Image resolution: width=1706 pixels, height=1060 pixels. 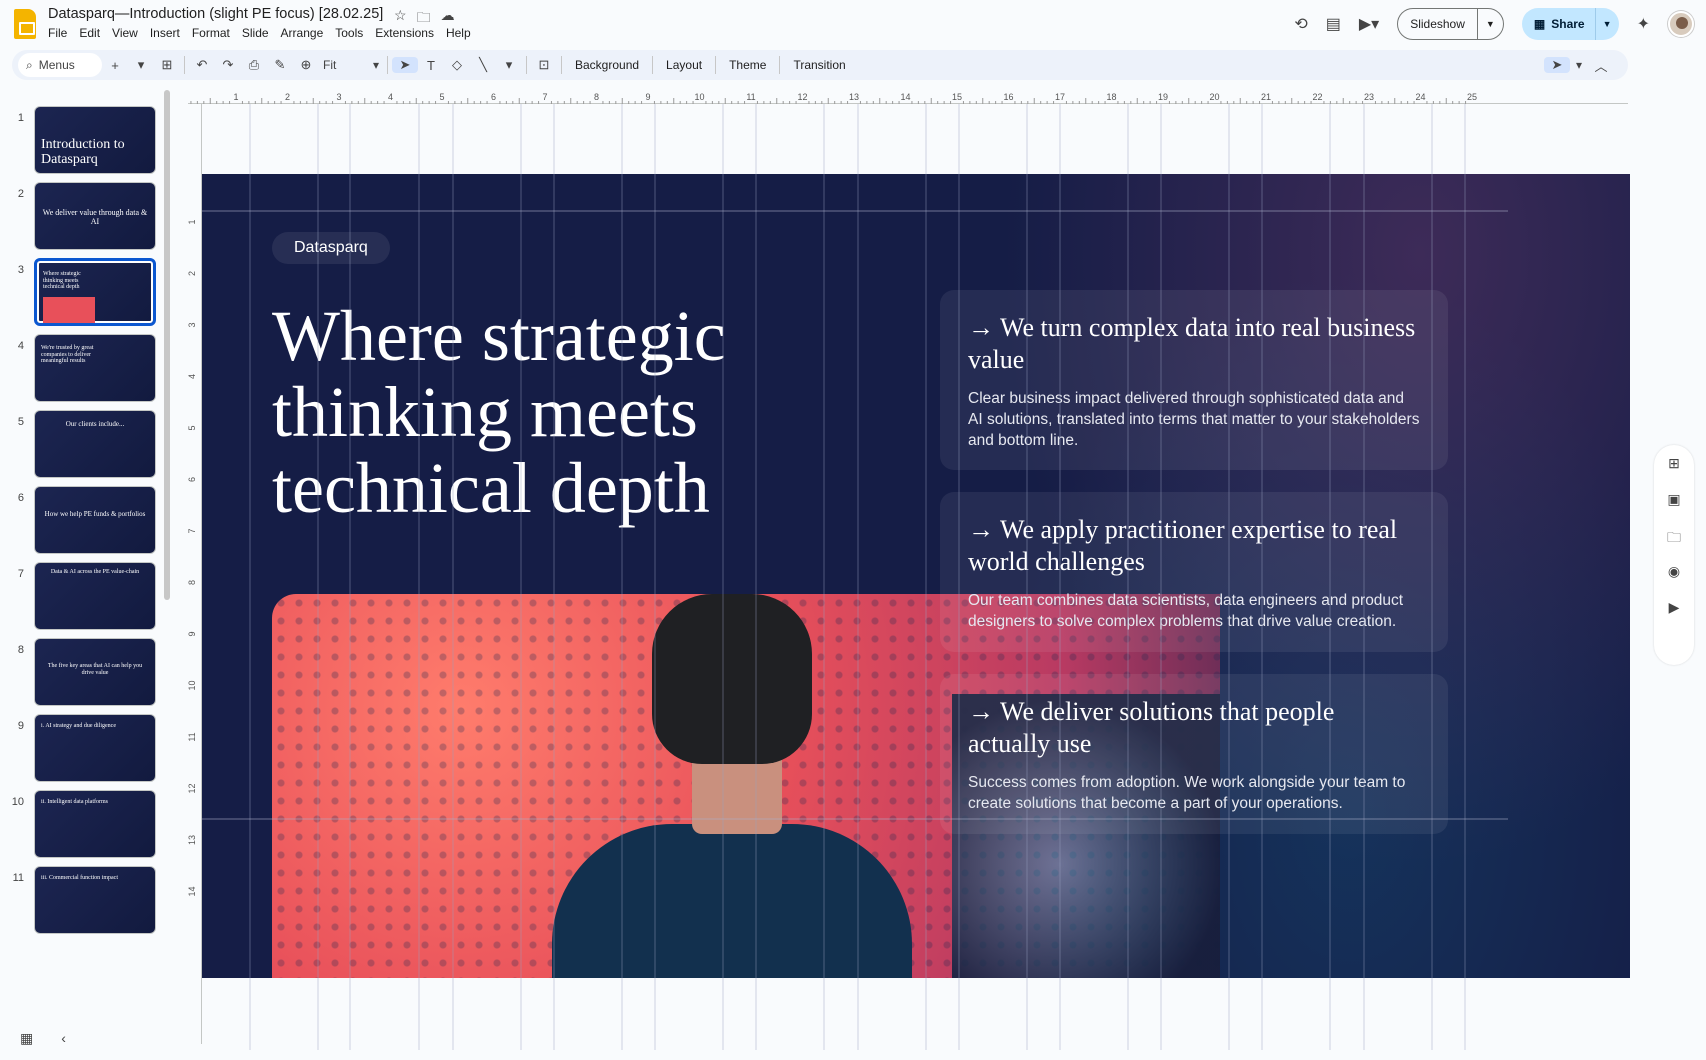 What do you see at coordinates (404, 33) in the screenshot?
I see `menu-extensions: Extensions` at bounding box center [404, 33].